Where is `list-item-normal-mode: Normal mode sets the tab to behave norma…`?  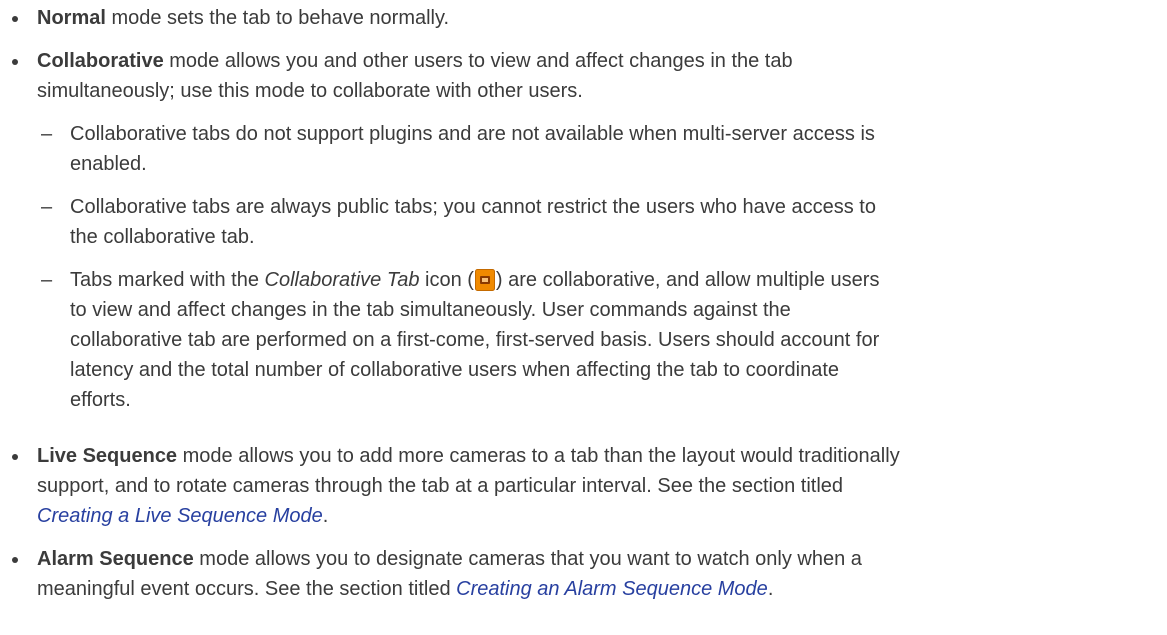
list-item-normal-mode: Normal mode sets the tab to behave norma… is located at coordinates (583, 18).